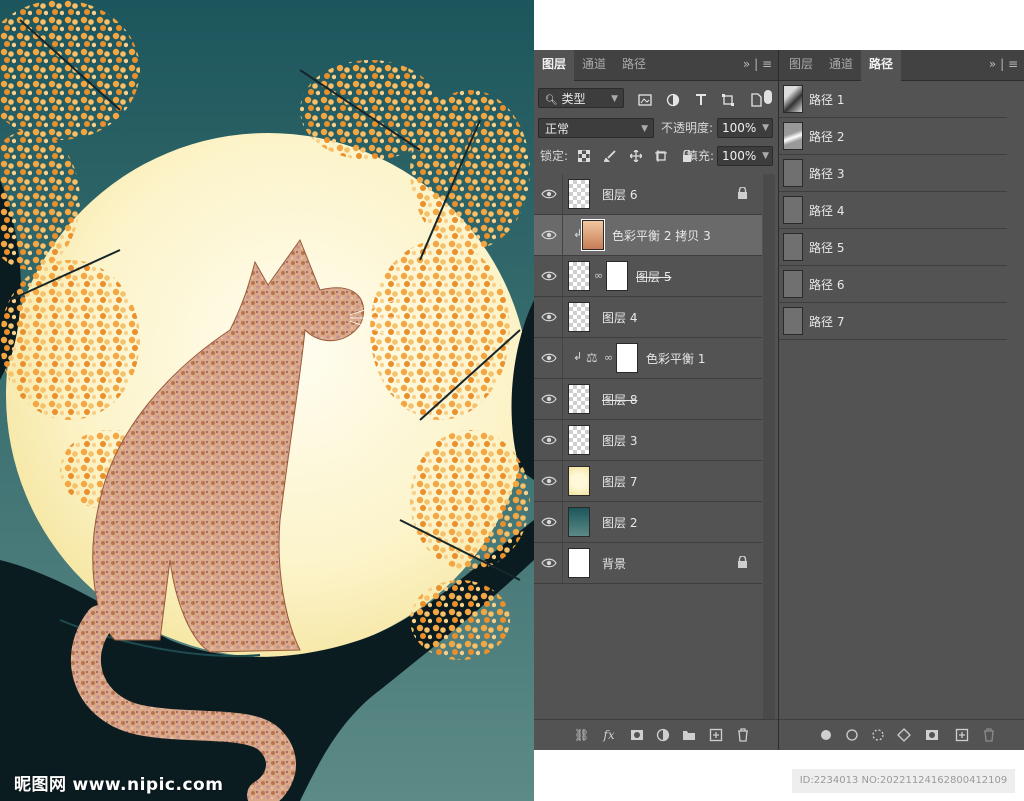 This screenshot has width=1024, height=801. I want to click on type-filter-icon, so click(701, 100).